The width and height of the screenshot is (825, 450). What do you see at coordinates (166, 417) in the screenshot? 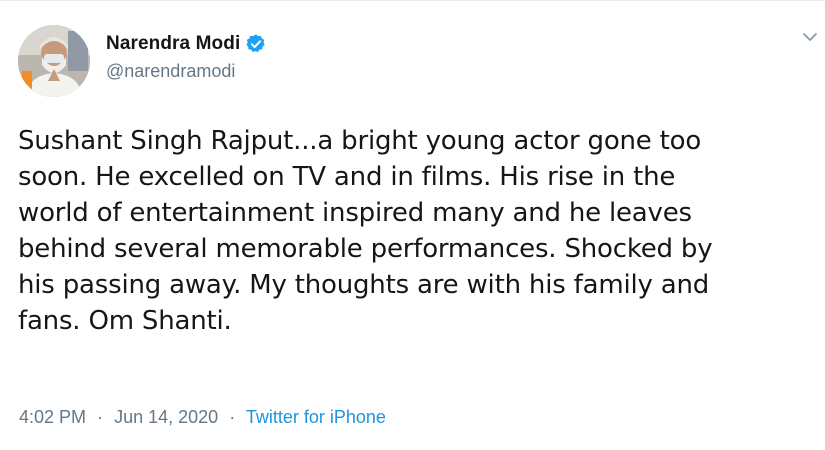
I see `tweet-date: Jun 14, 2020` at bounding box center [166, 417].